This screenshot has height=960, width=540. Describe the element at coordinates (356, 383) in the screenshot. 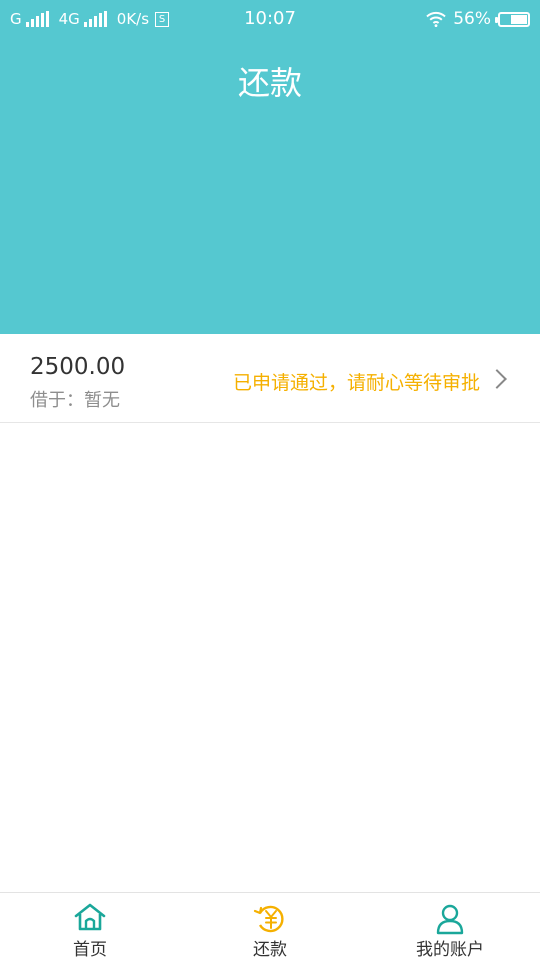

I see `loan-status: 已申请通过，请耐心等待审批` at that location.